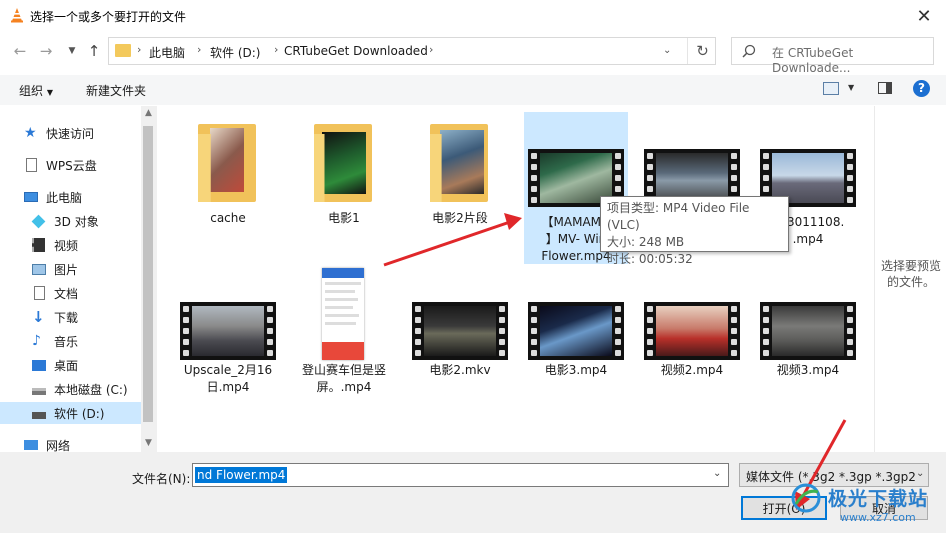 This screenshot has height=533, width=946. Describe the element at coordinates (343, 314) in the screenshot. I see `image-thumbnail` at that location.